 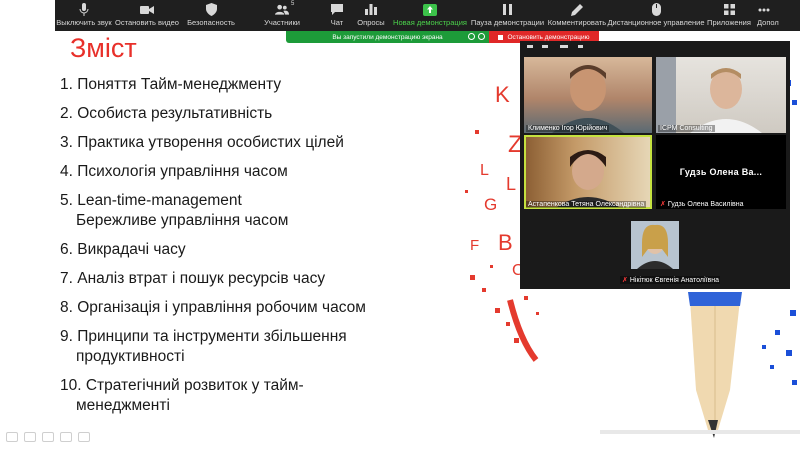 I want to click on view-icon, so click(x=545, y=46).